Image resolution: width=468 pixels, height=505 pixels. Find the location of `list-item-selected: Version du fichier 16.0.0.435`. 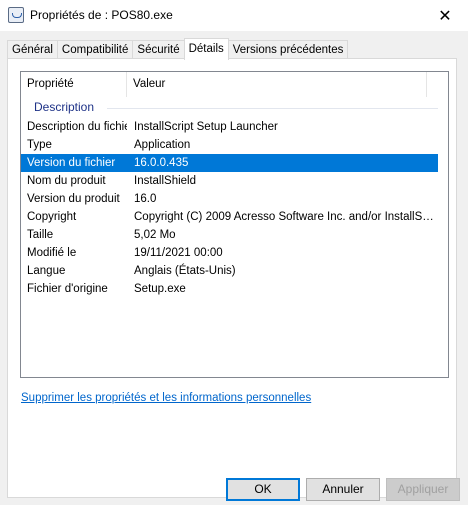

list-item-selected: Version du fichier 16.0.0.435 is located at coordinates (229, 163).